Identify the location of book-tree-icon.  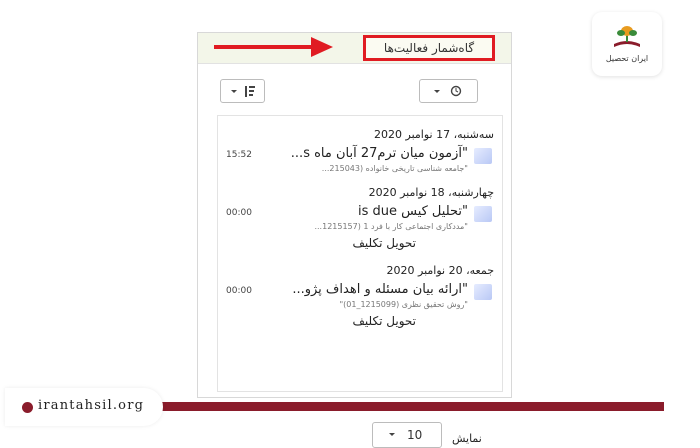
(627, 36).